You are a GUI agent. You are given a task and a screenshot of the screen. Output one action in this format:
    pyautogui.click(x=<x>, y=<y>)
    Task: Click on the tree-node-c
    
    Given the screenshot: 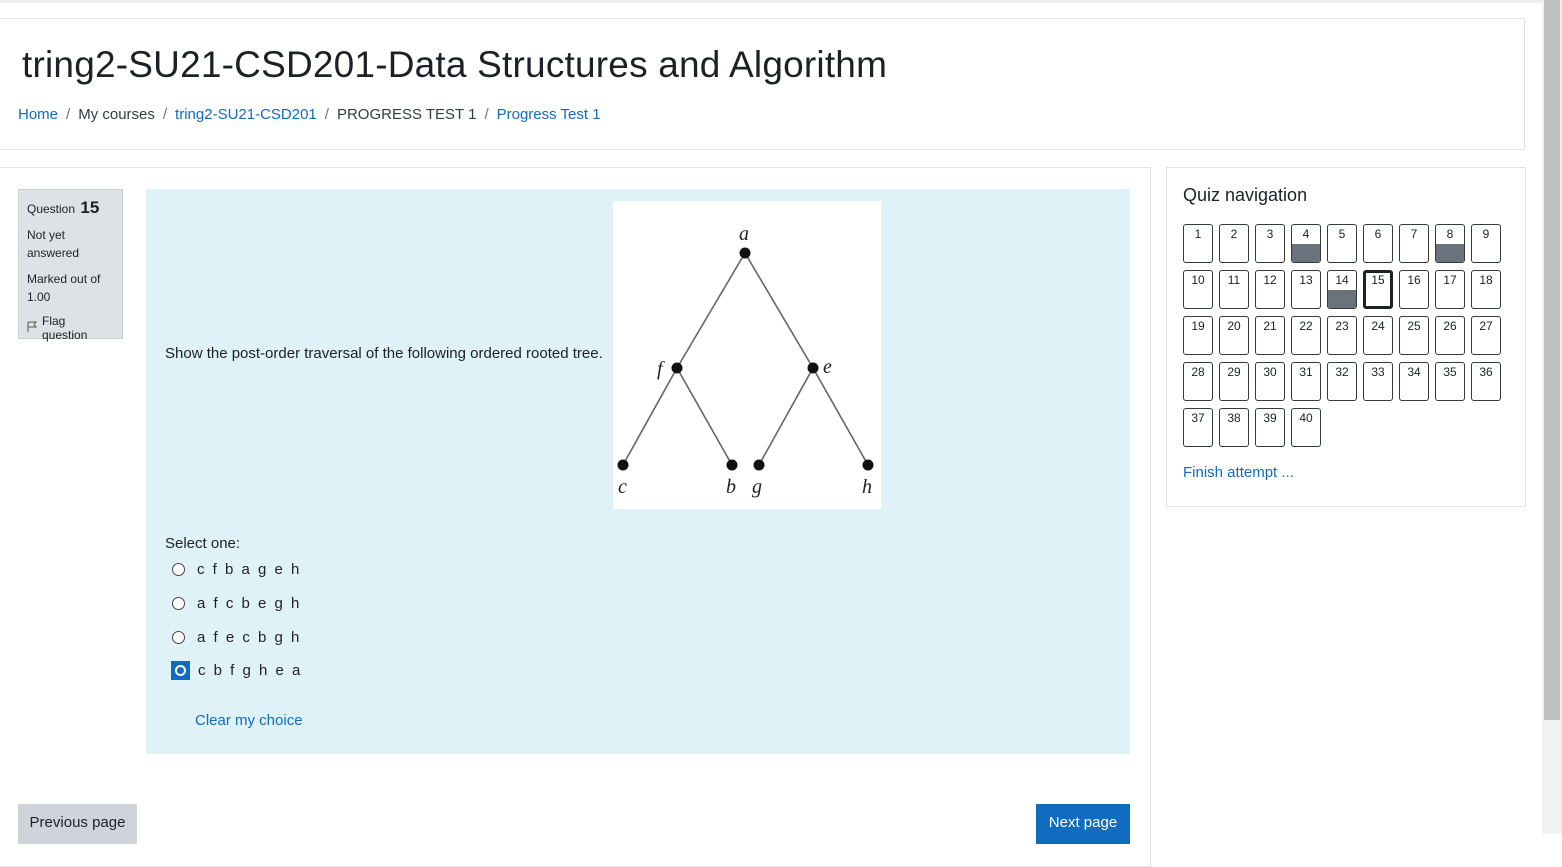 What is the action you would take?
    pyautogui.click(x=623, y=465)
    